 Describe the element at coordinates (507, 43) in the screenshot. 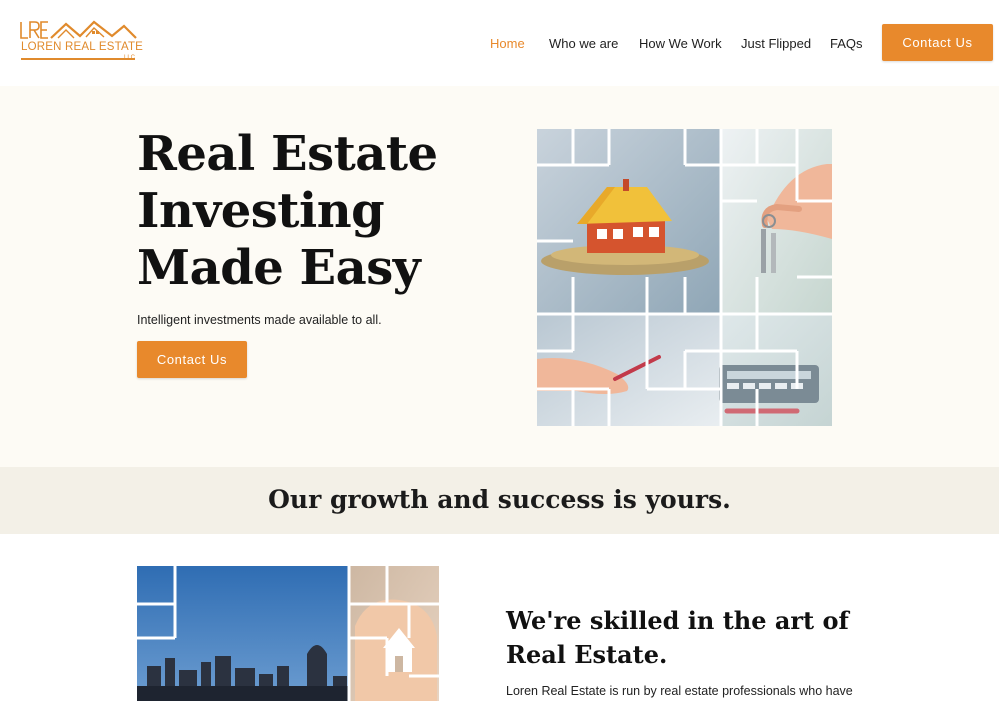

I see `nav-home: Home` at that location.